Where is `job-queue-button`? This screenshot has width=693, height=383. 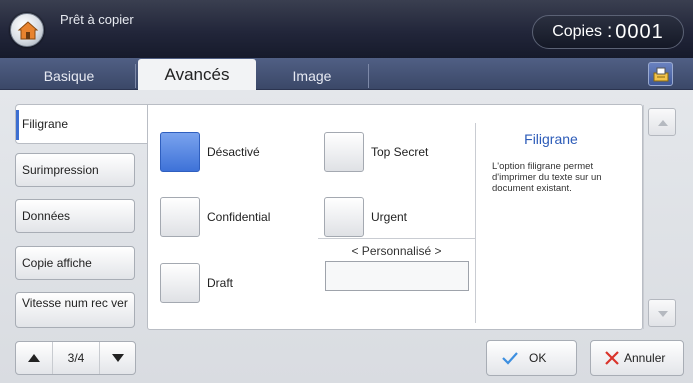
job-queue-button is located at coordinates (660, 74).